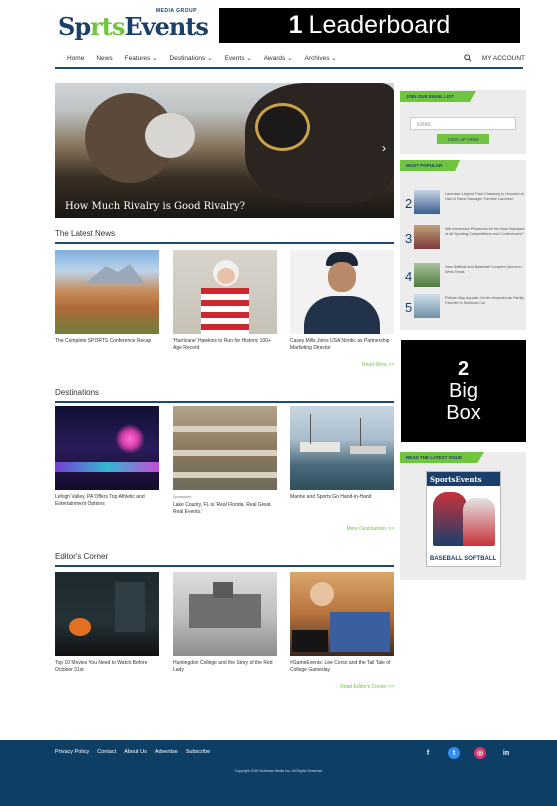 This screenshot has width=557, height=806. What do you see at coordinates (463, 479) in the screenshot?
I see `issue-logo: SportsEvents` at bounding box center [463, 479].